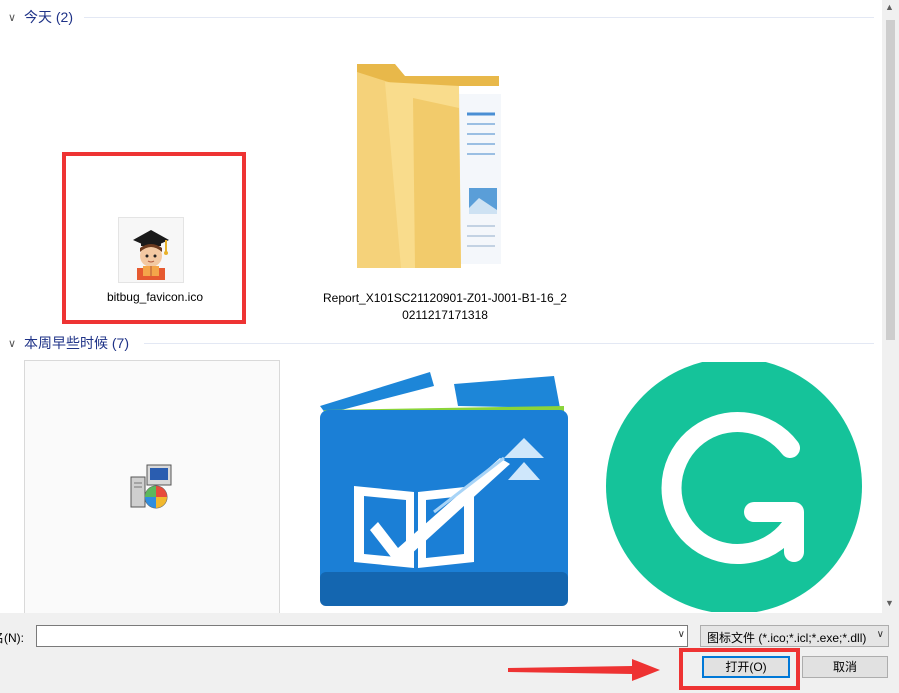 Image resolution: width=899 pixels, height=693 pixels. What do you see at coordinates (739, 669) in the screenshot?
I see `highlight-box-open` at bounding box center [739, 669].